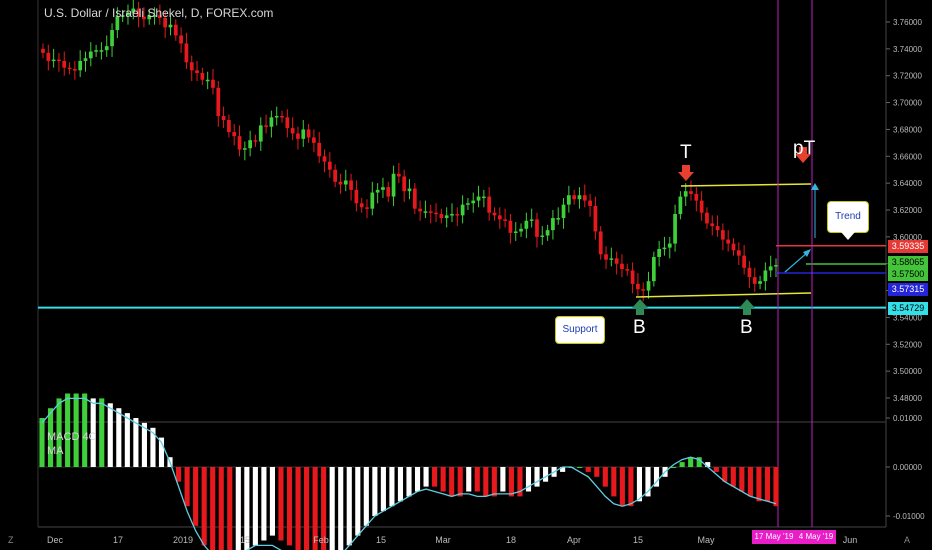  What do you see at coordinates (907, 540) in the screenshot?
I see `auto-scale-button: A` at bounding box center [907, 540].